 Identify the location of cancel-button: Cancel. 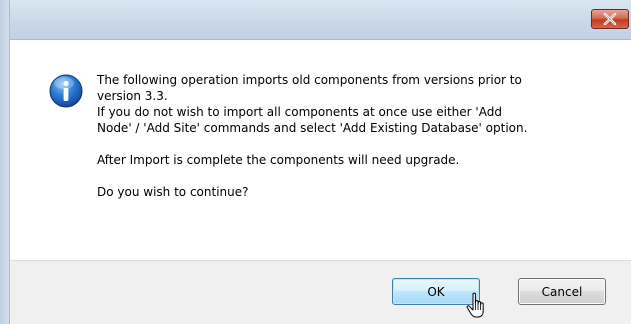
(562, 291).